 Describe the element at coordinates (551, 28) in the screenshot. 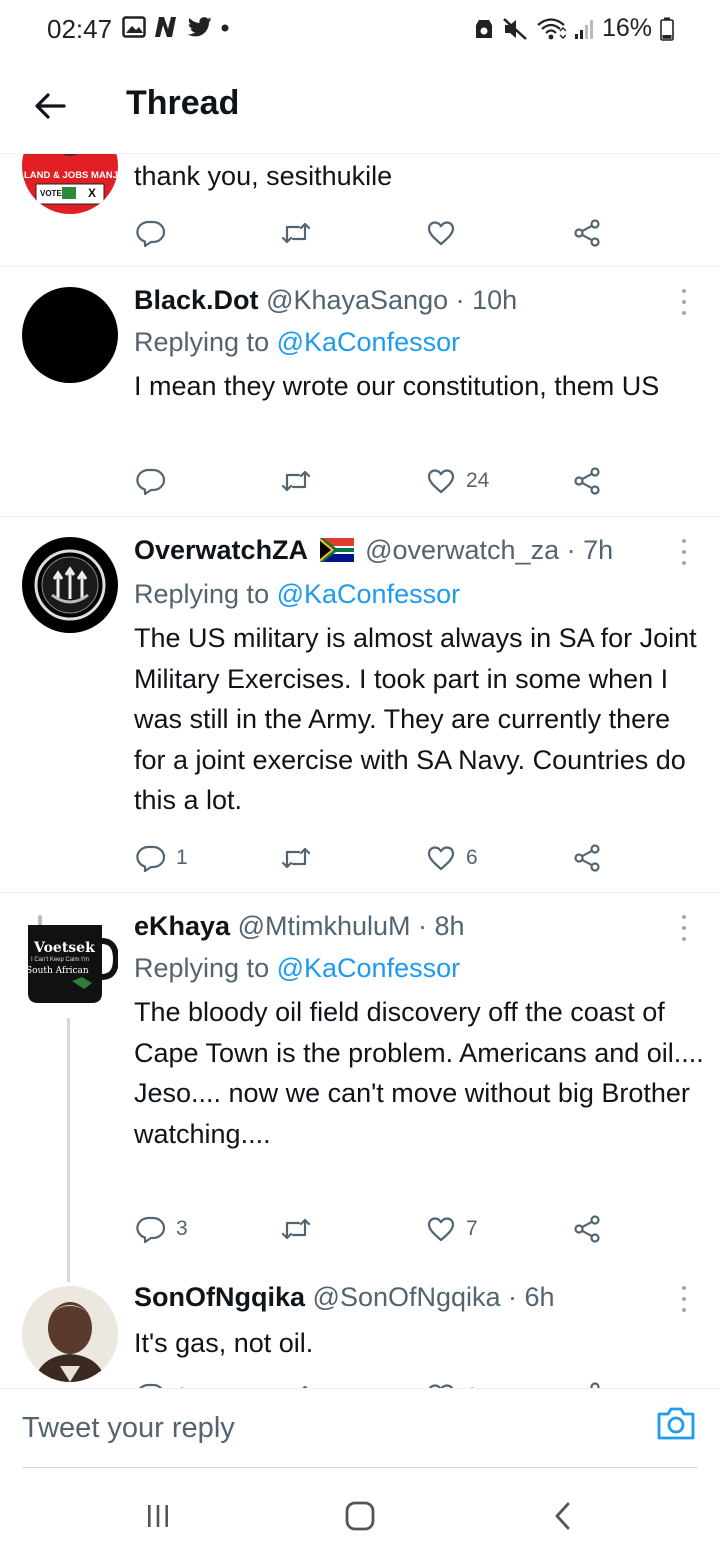

I see `wifi-icon` at that location.